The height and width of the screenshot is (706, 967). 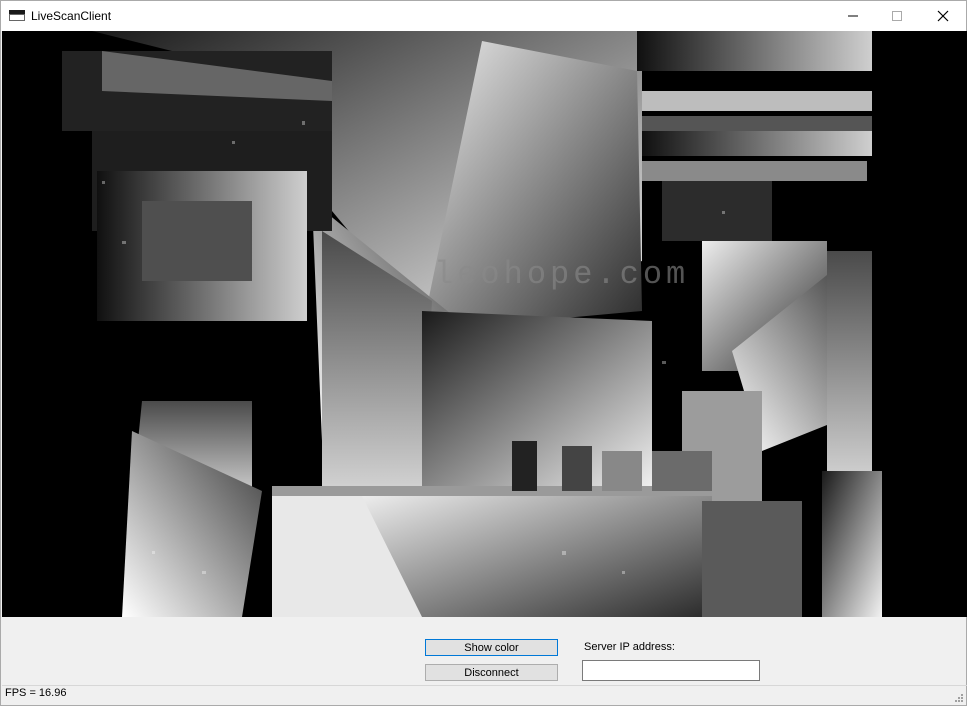 What do you see at coordinates (484, 685) in the screenshot?
I see `status-bar-divider` at bounding box center [484, 685].